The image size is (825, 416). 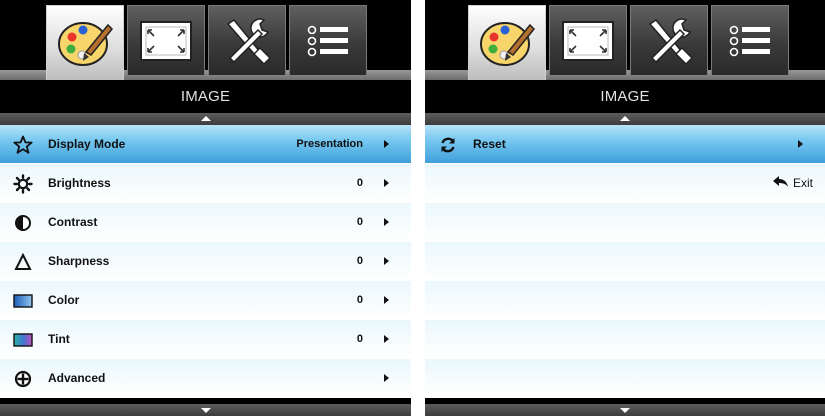 I want to click on refresh-icon, so click(x=448, y=145).